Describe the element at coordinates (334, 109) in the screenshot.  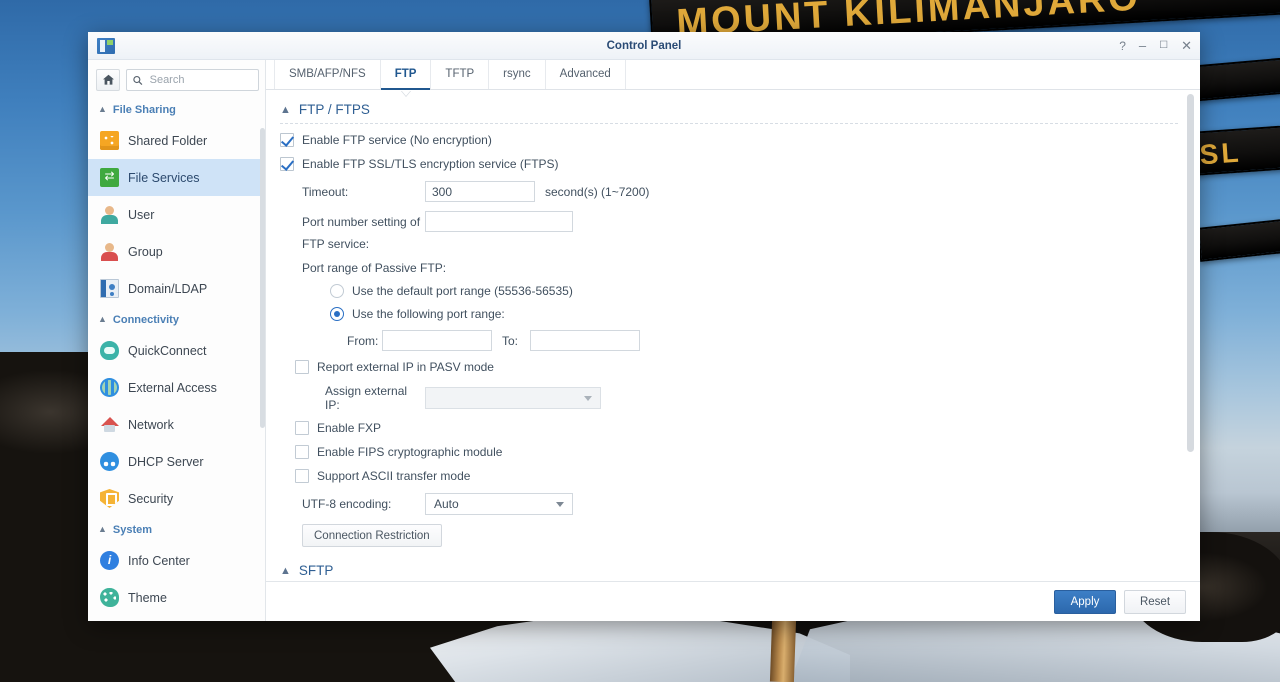
I see `section-title: FTP / FTPS` at that location.